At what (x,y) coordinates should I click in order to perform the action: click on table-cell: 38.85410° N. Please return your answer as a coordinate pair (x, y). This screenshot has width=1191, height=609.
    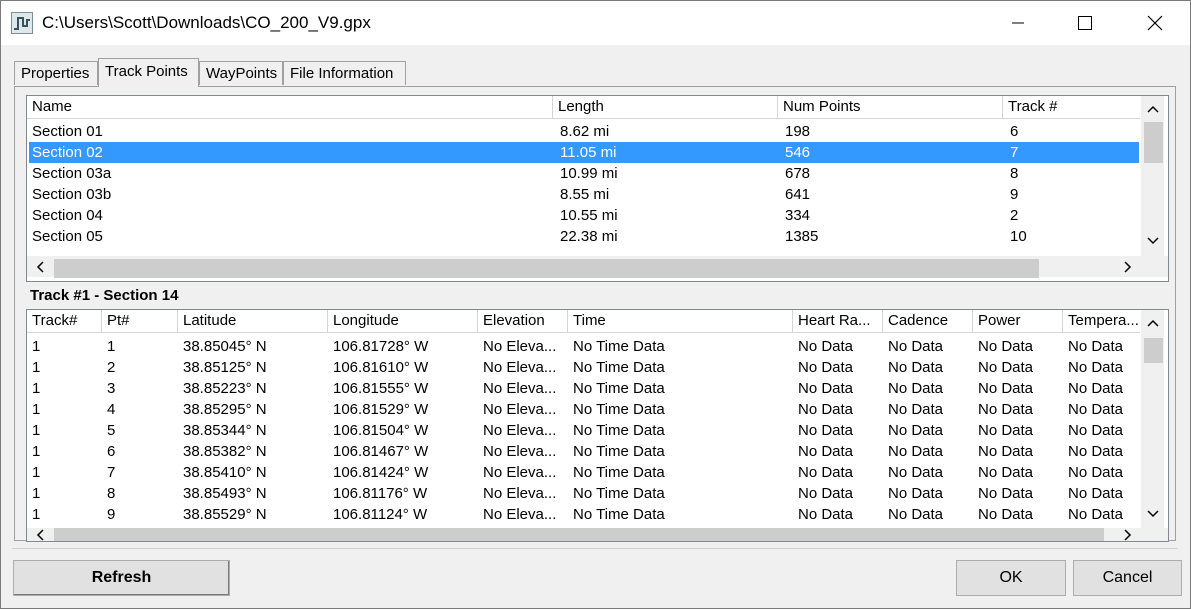
    Looking at the image, I should click on (225, 472).